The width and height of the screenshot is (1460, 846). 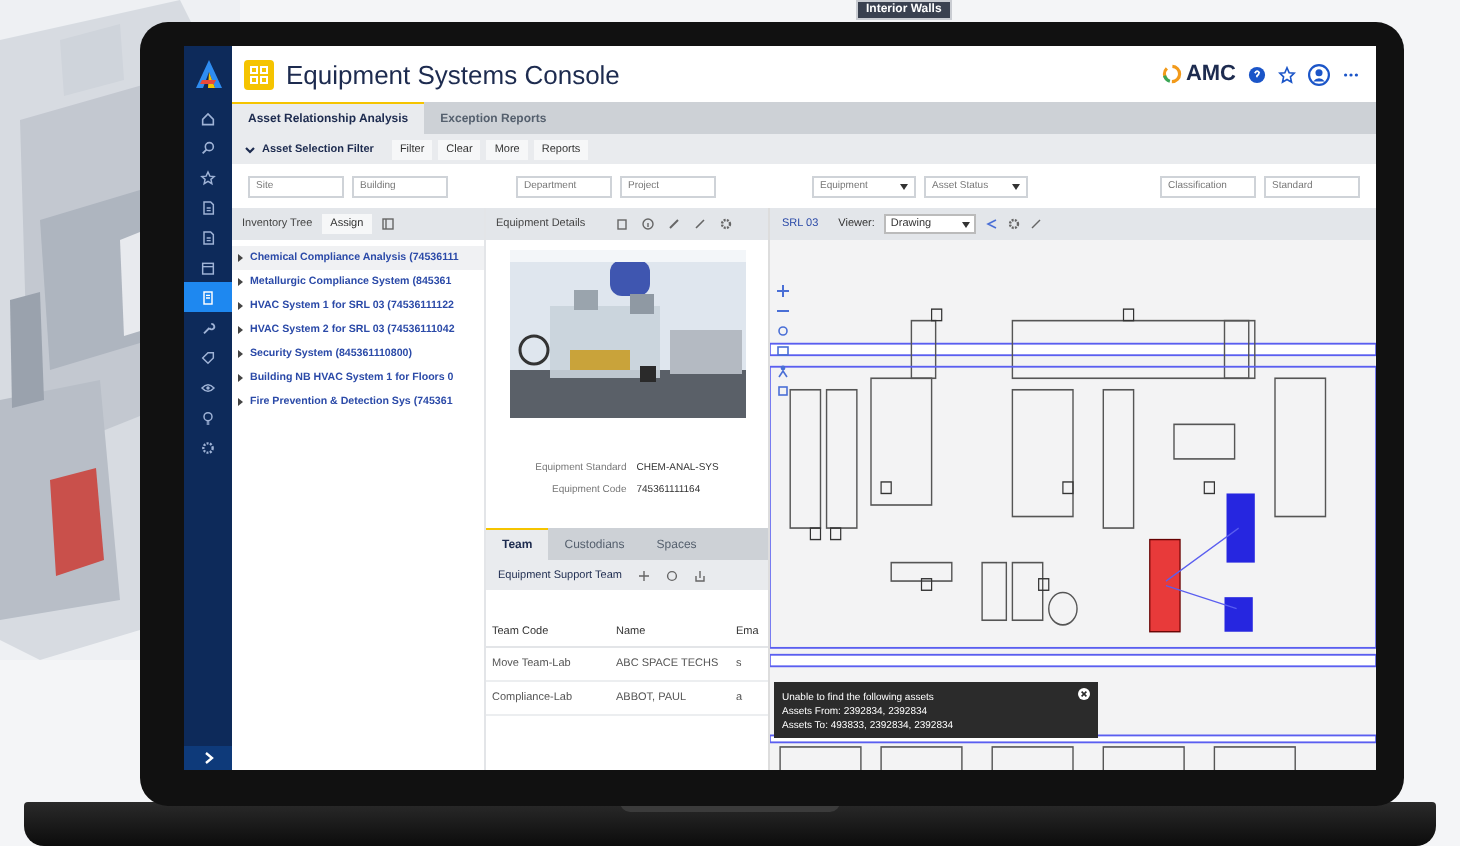 I want to click on copy-icon, so click(x=621, y=224).